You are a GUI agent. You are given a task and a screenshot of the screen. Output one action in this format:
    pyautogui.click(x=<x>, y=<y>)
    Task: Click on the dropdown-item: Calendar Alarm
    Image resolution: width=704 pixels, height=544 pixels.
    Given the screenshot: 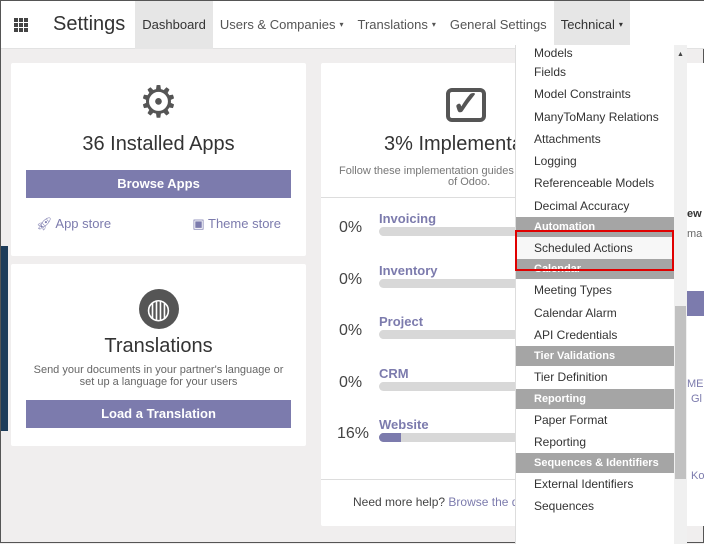 What is the action you would take?
    pyautogui.click(x=595, y=313)
    